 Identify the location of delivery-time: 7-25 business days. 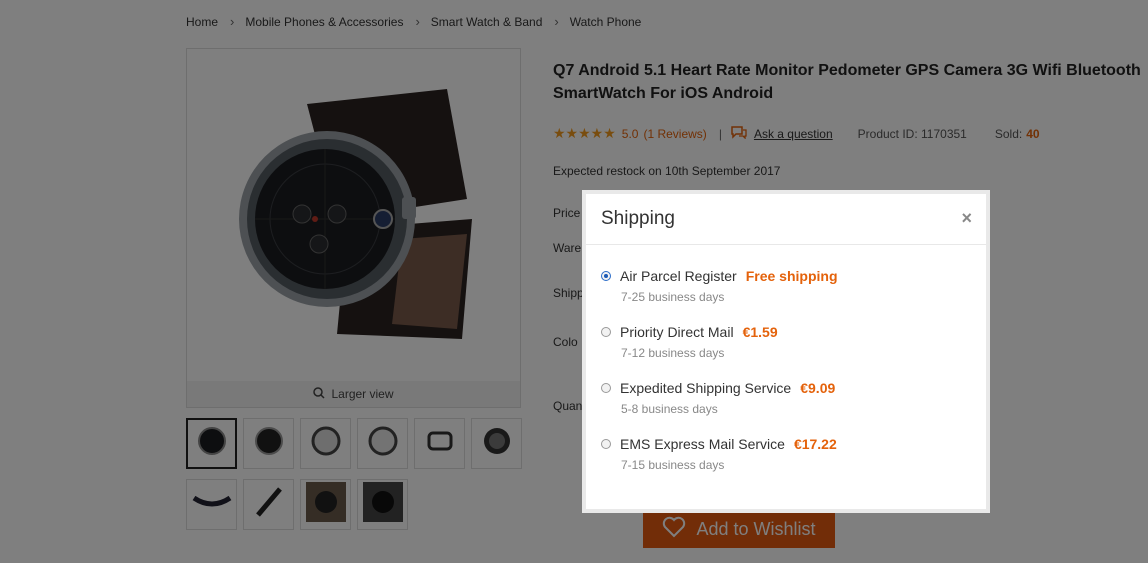
(673, 297).